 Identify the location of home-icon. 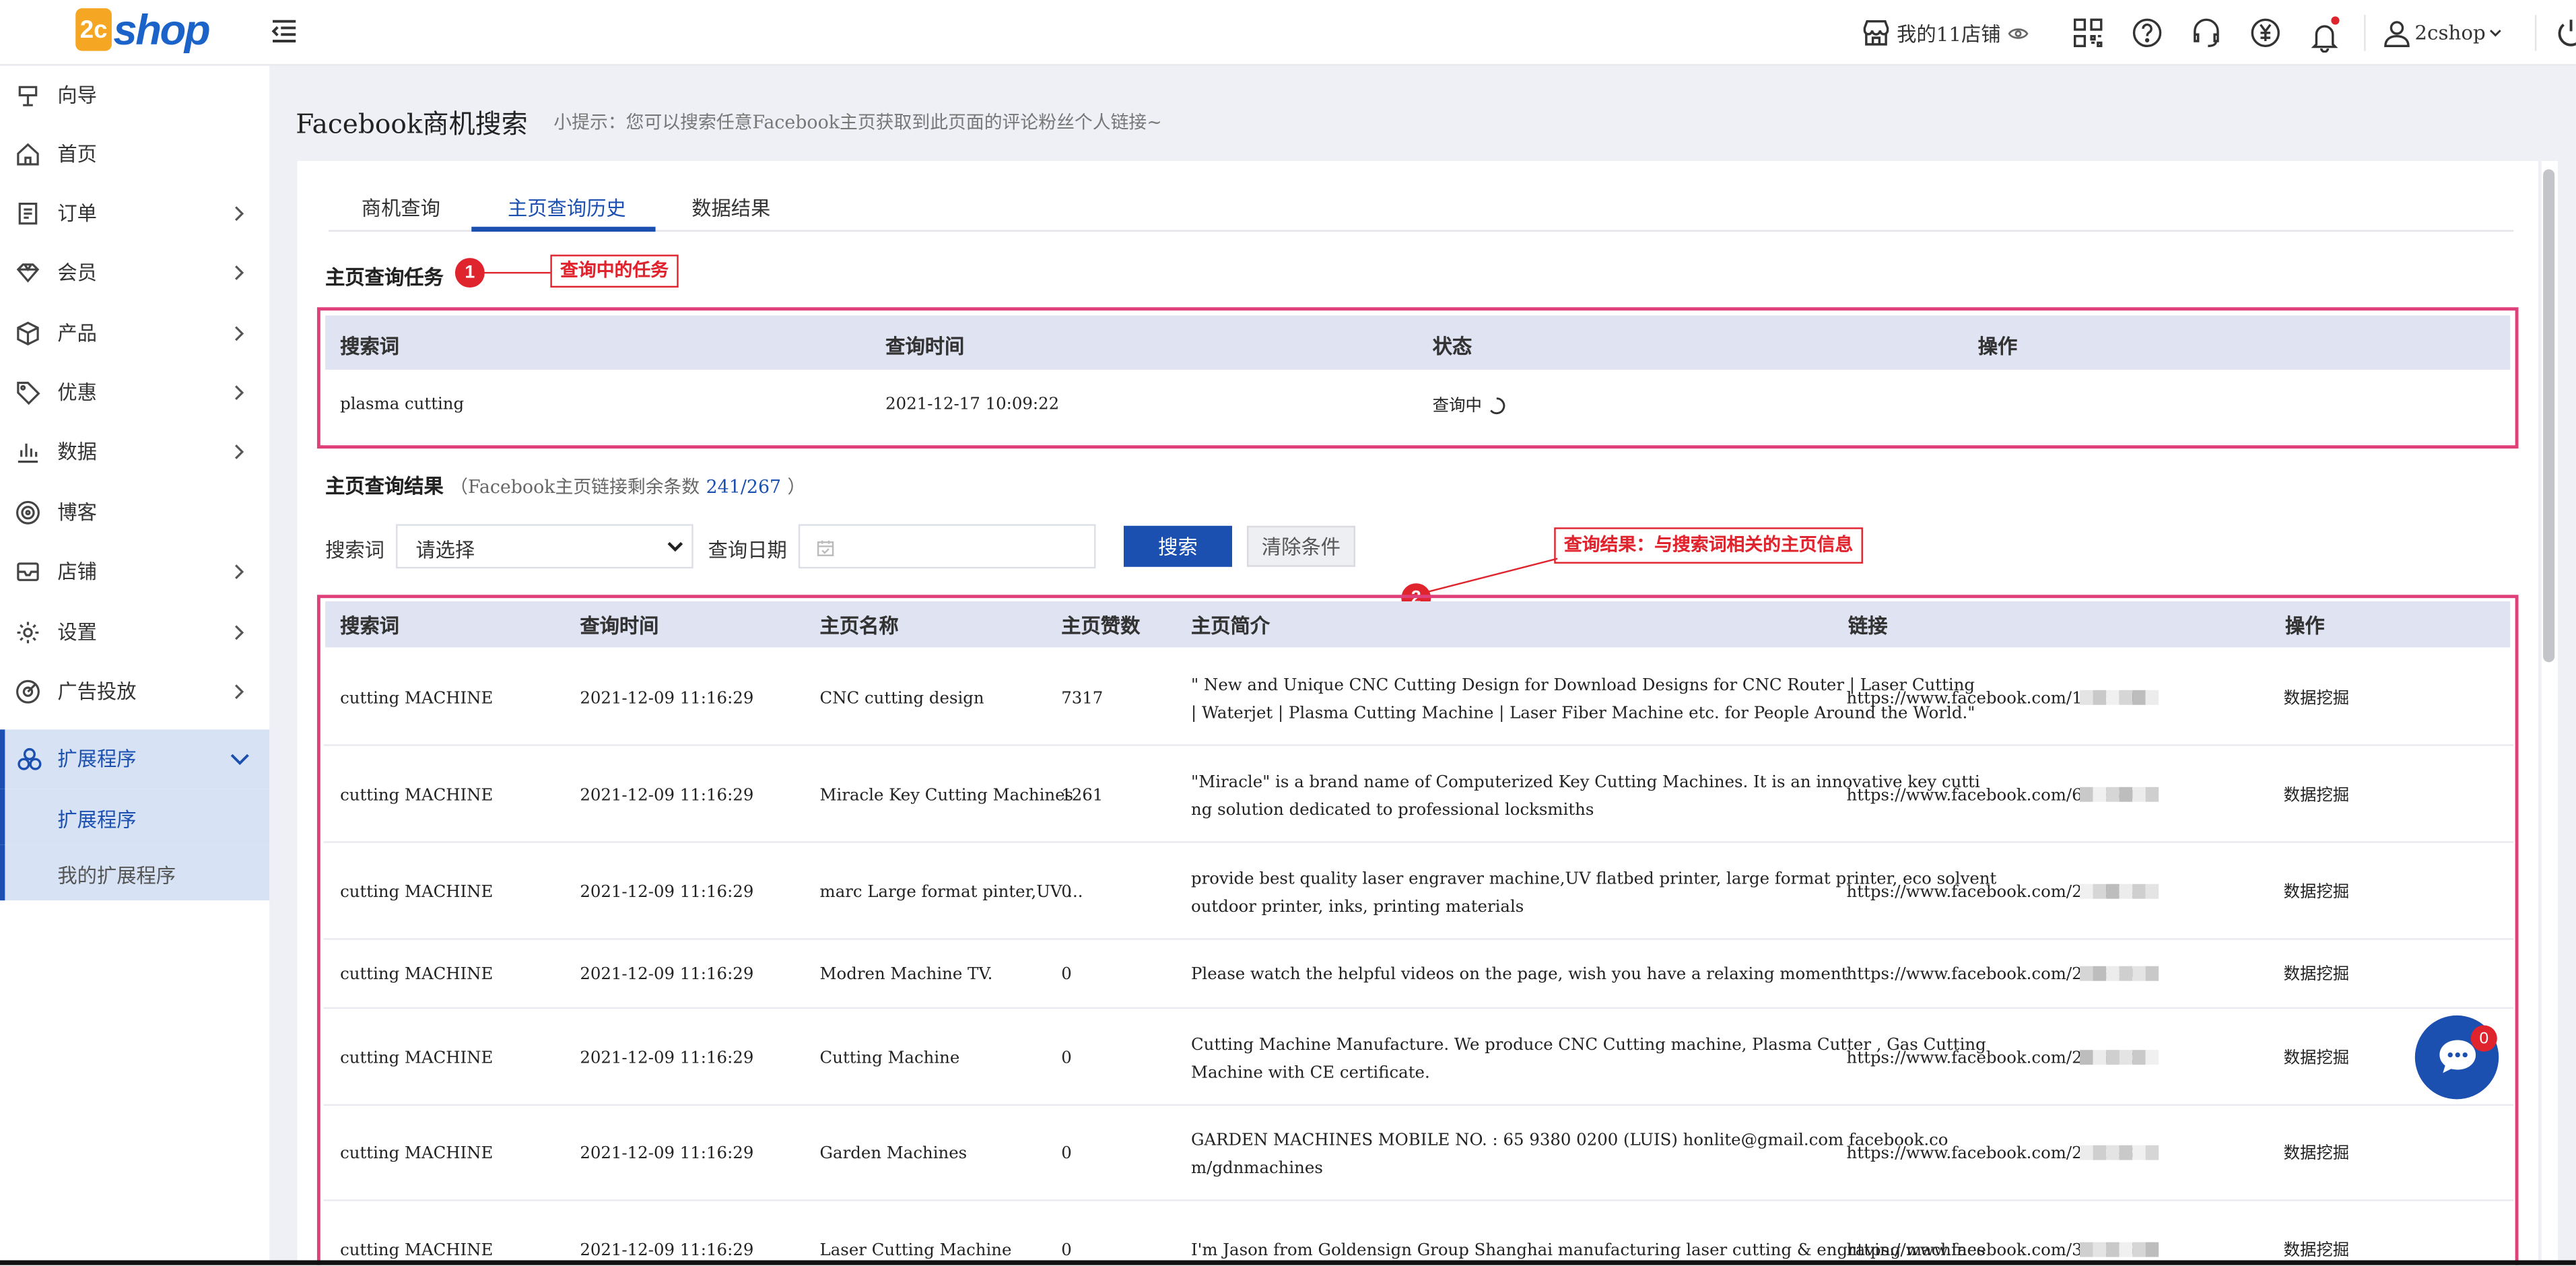
(28, 154).